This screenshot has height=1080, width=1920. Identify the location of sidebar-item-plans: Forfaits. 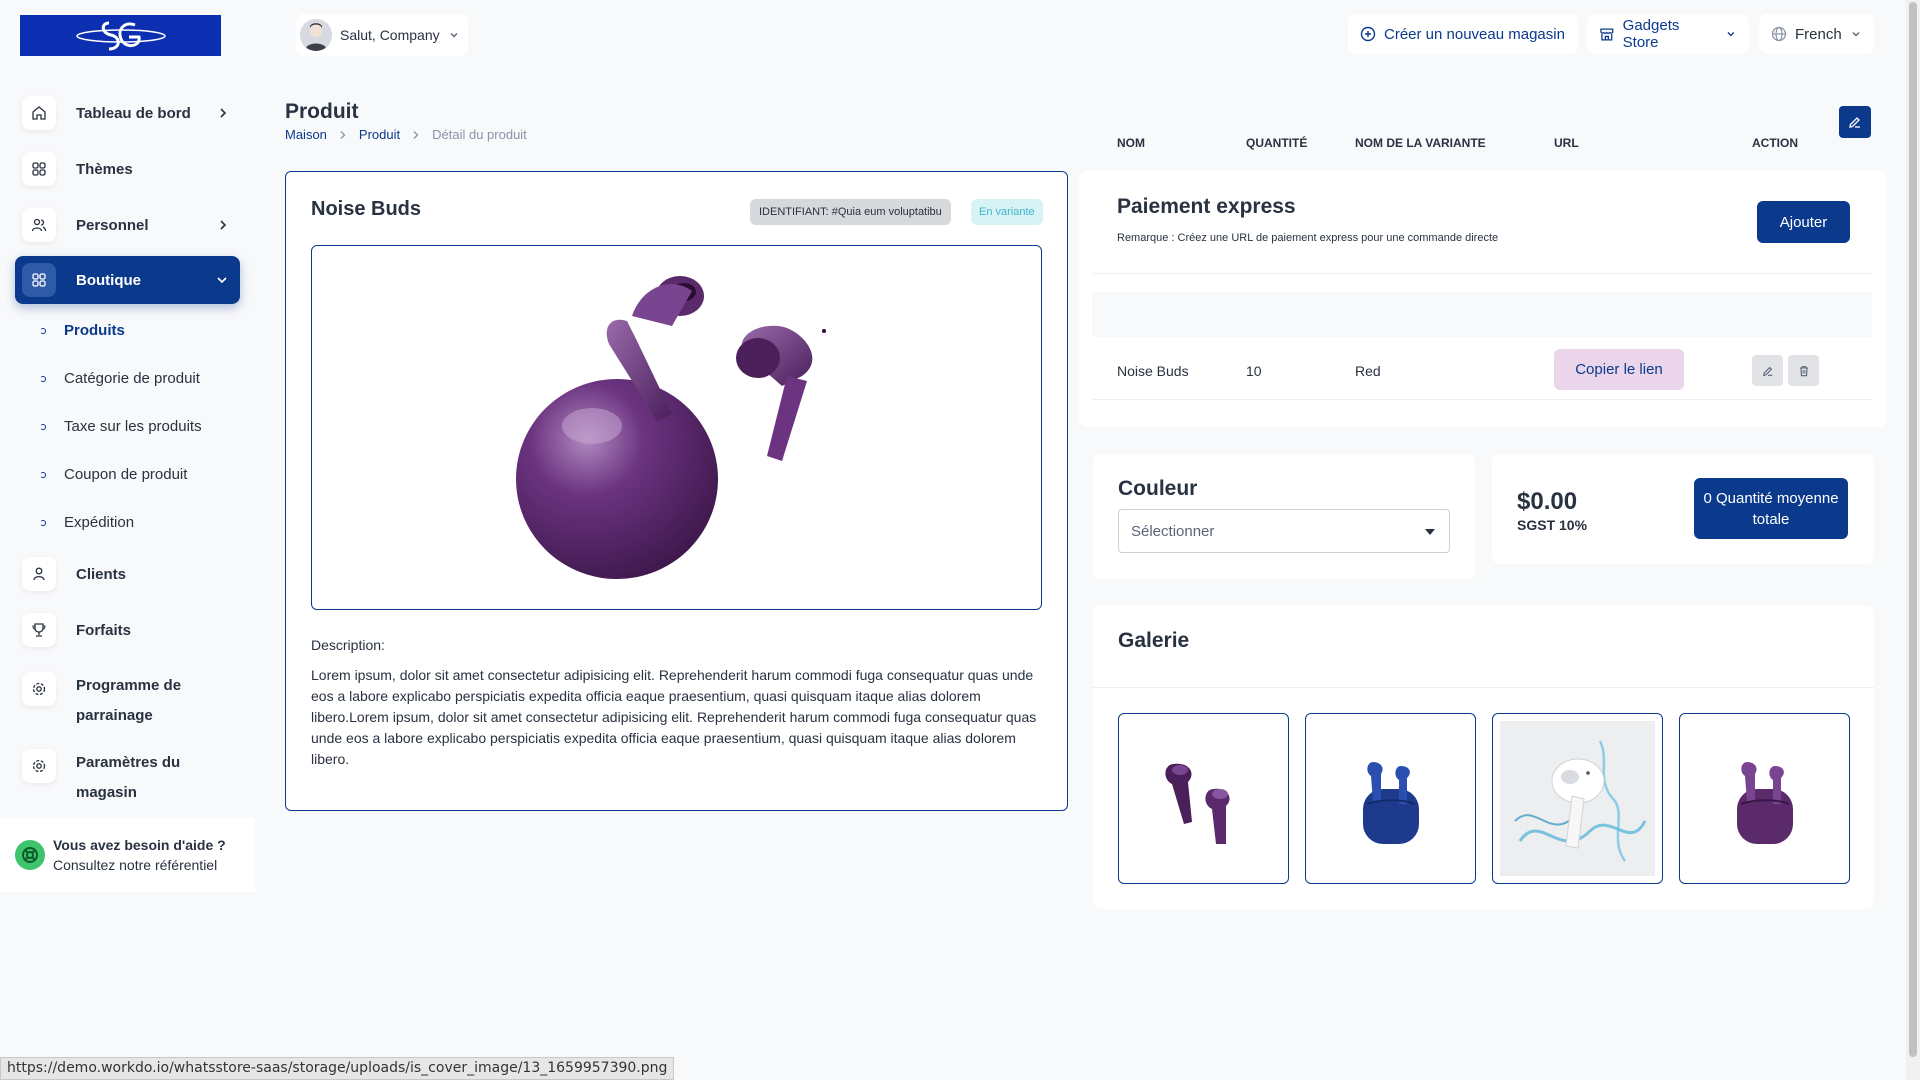
(127, 630).